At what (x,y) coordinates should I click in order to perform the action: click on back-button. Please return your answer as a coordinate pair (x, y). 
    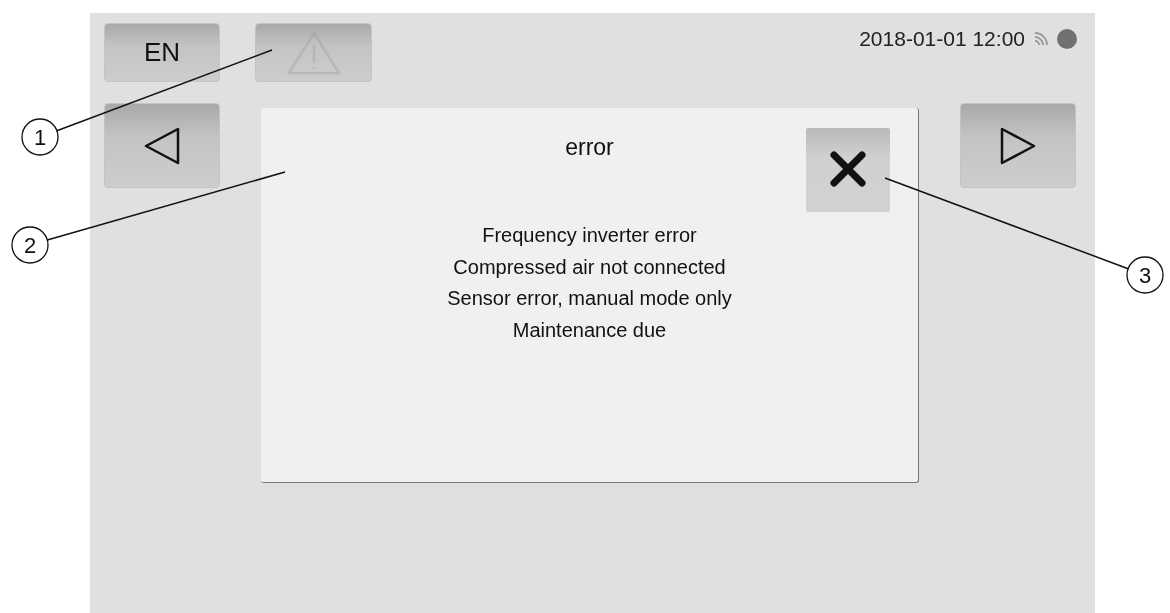
    Looking at the image, I should click on (162, 145).